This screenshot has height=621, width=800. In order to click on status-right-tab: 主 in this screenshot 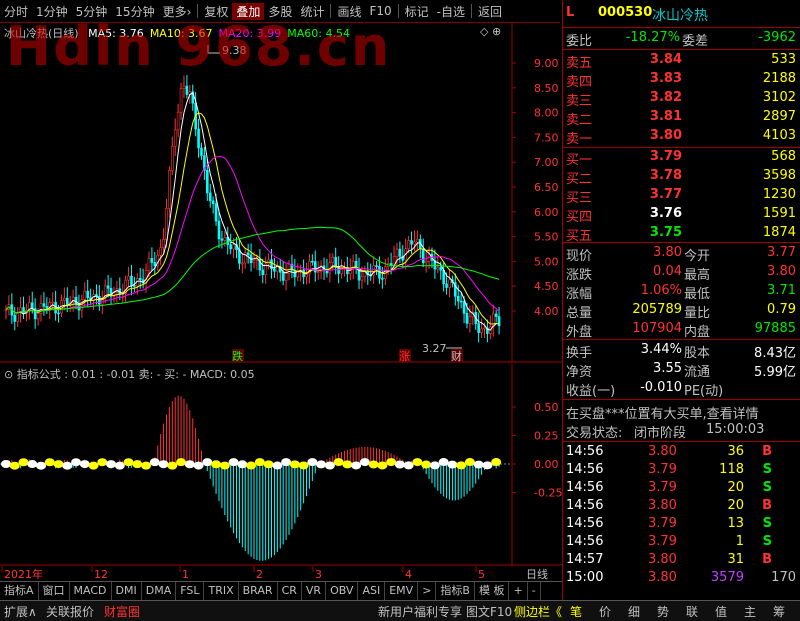, I will do `click(750, 611)`.